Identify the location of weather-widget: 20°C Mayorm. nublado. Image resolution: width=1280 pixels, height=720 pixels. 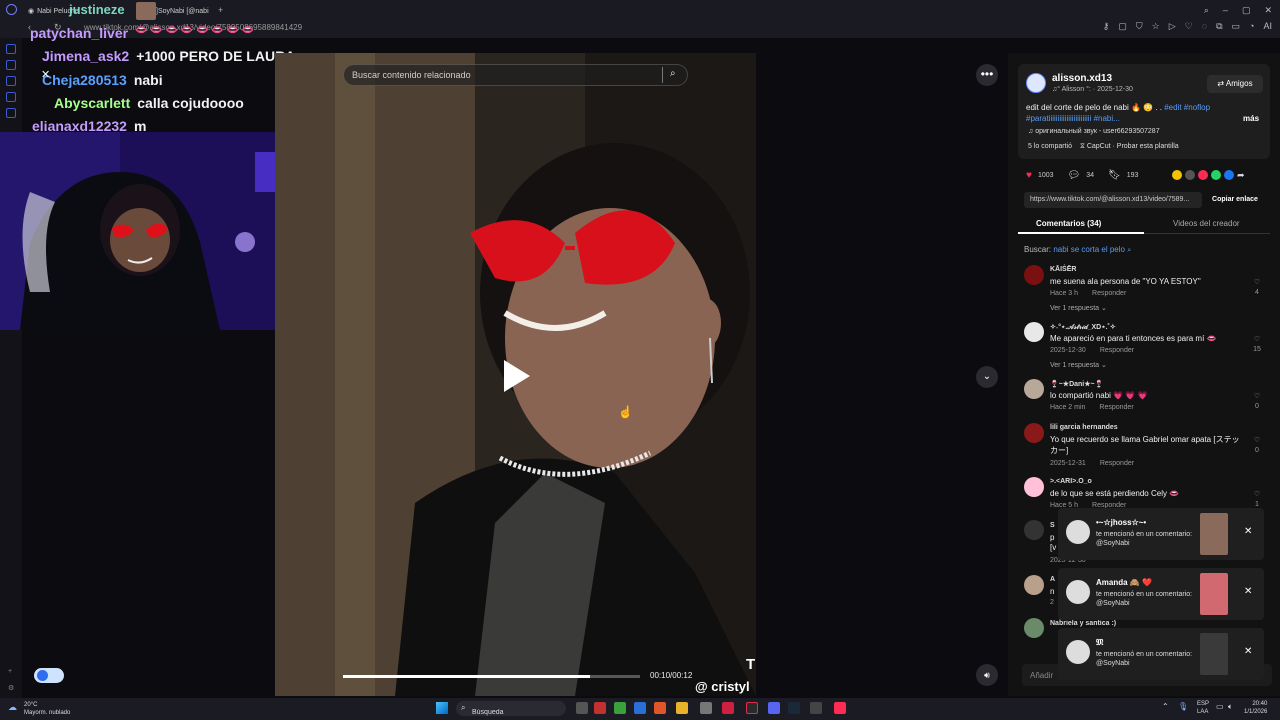
(47, 709).